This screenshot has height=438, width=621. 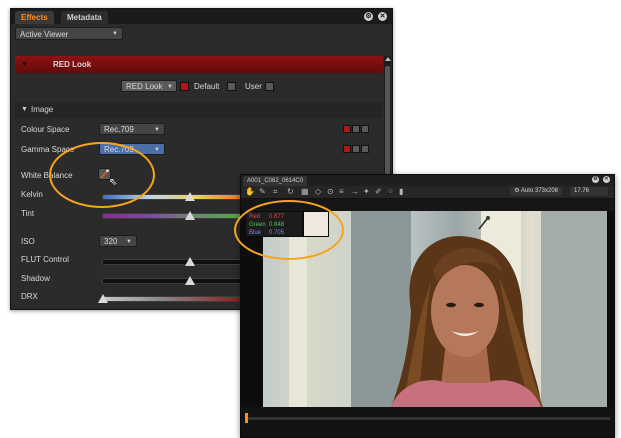 I want to click on grid-icon: ▦, so click(x=305, y=192).